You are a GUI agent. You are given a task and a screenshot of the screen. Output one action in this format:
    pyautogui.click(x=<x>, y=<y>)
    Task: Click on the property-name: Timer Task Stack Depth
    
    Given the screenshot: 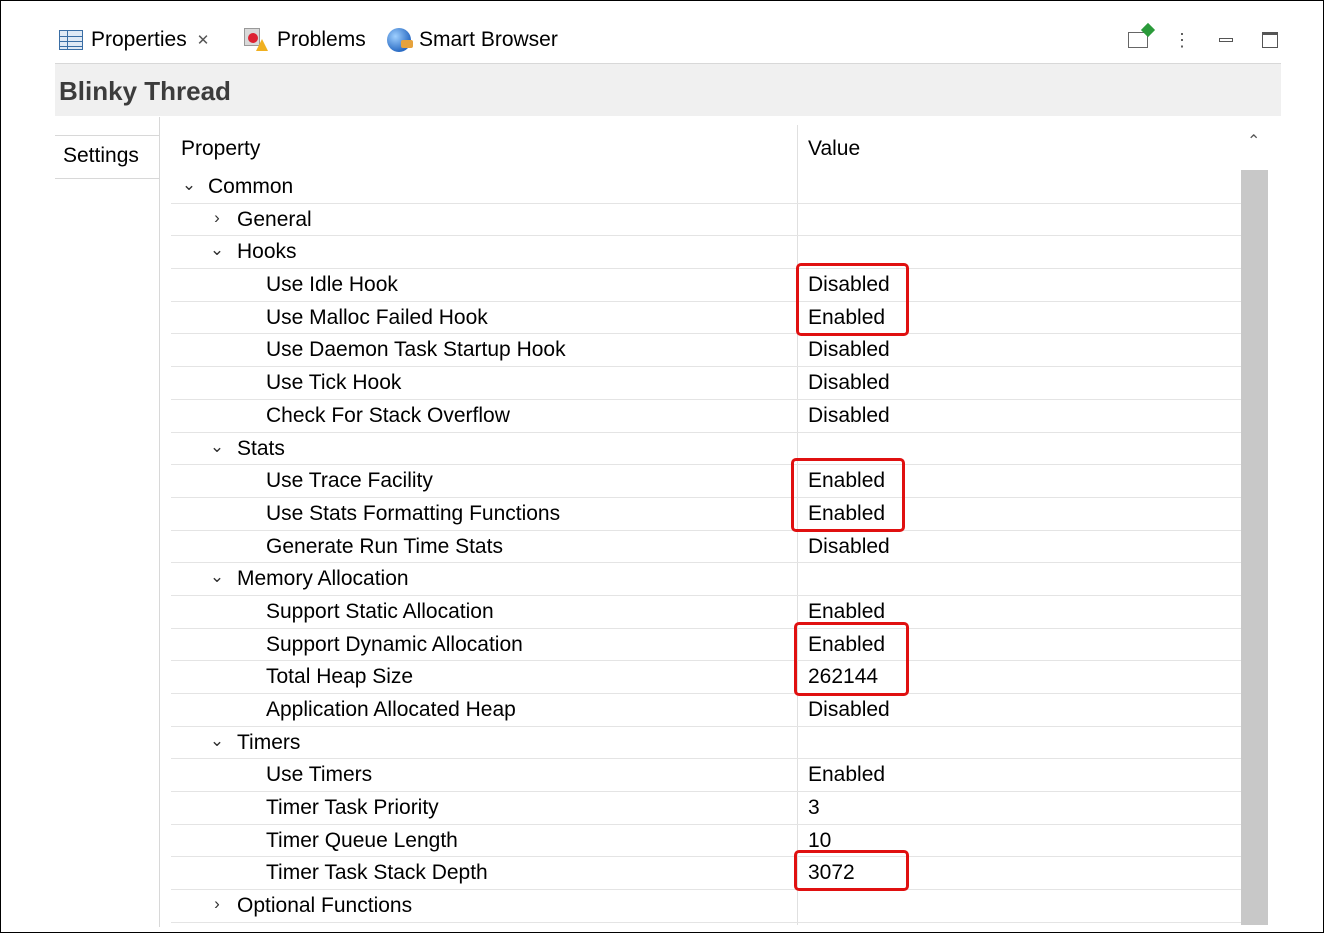 What is the action you would take?
    pyautogui.click(x=377, y=873)
    